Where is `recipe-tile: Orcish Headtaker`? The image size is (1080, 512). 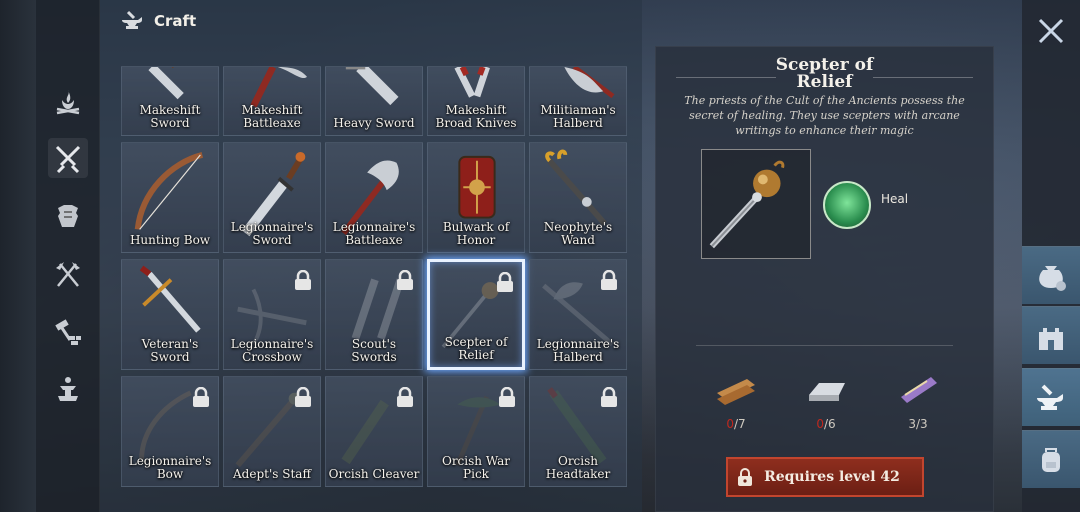 recipe-tile: Orcish Headtaker is located at coordinates (578, 431).